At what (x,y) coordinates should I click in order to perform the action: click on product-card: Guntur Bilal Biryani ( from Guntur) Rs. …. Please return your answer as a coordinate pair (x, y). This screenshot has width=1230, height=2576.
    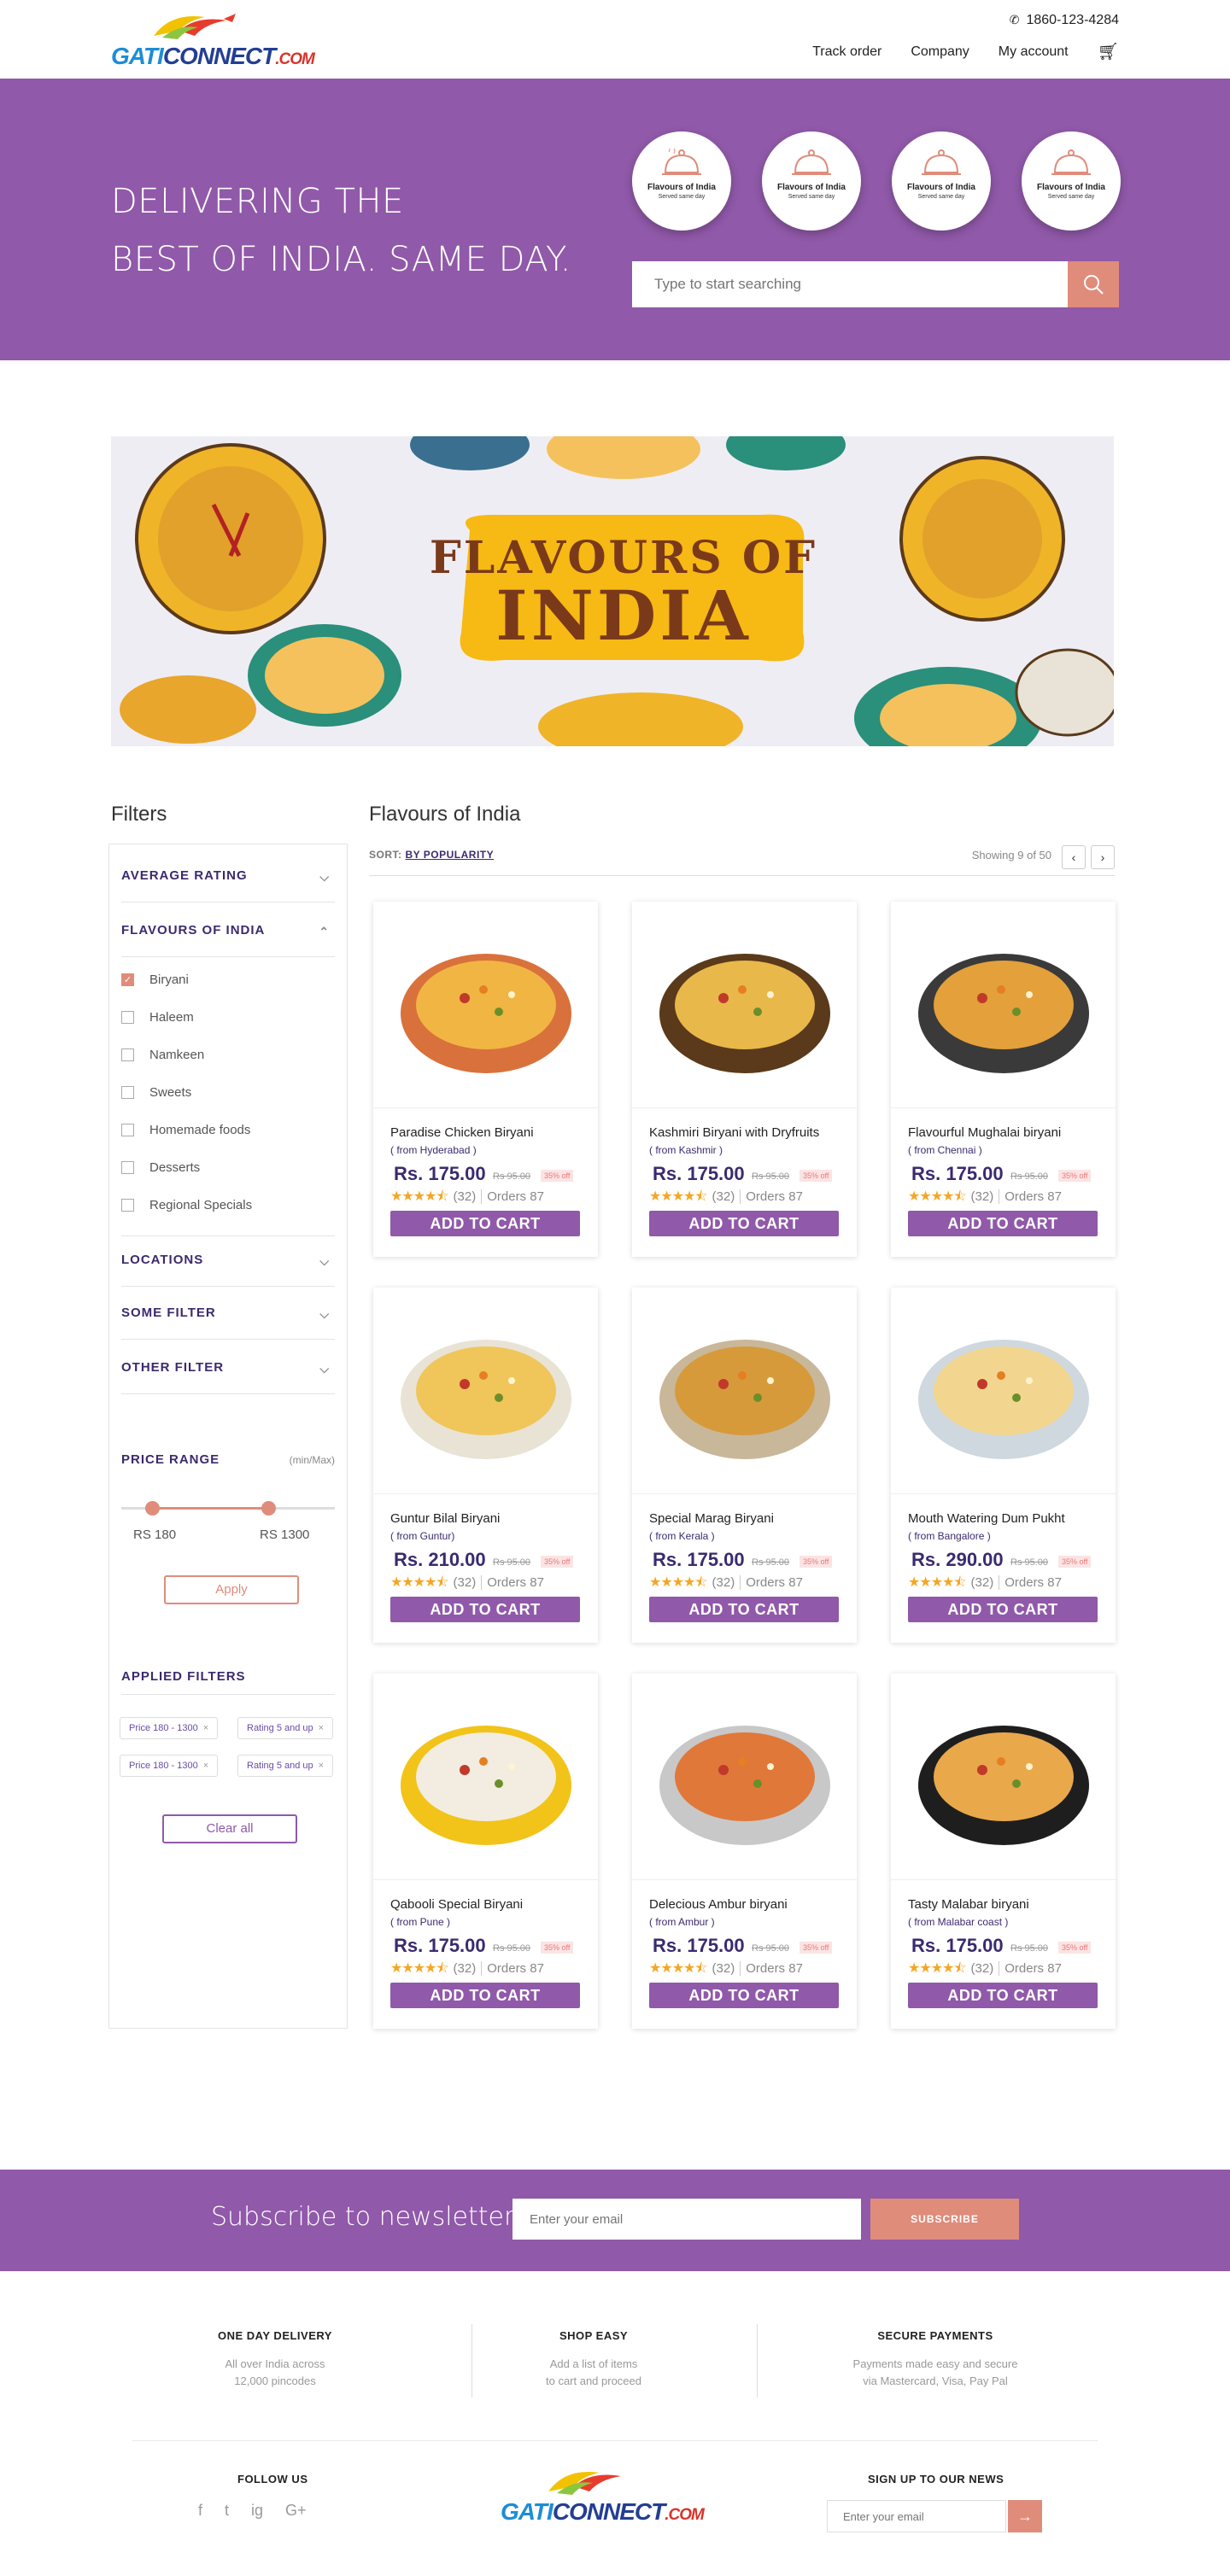
    Looking at the image, I should click on (485, 1465).